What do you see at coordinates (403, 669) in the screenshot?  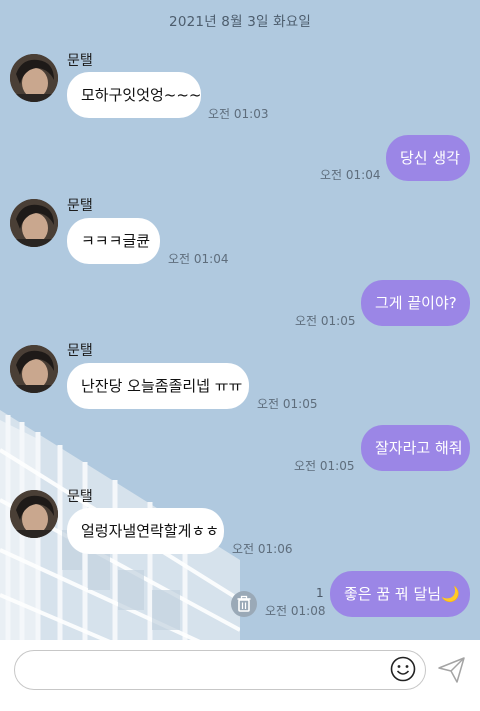 I see `emoji-icon` at bounding box center [403, 669].